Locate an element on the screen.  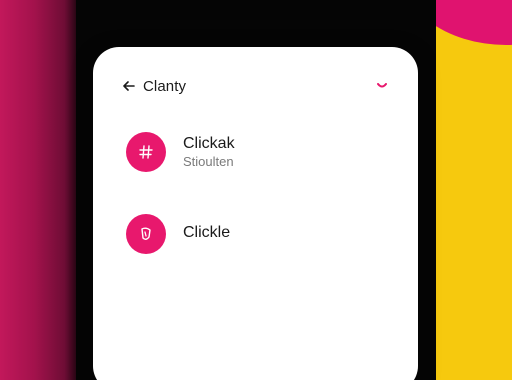
back-button is located at coordinates (129, 86).